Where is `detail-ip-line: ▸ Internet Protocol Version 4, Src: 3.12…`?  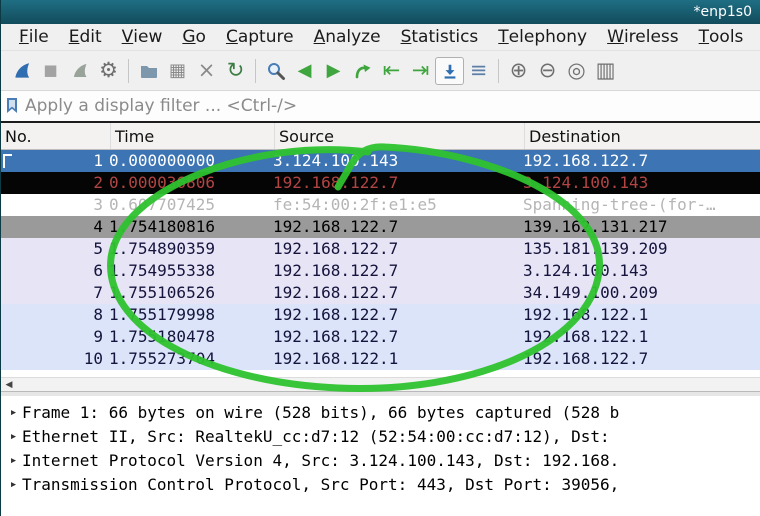
detail-ip-line: ▸ Internet Protocol Version 4, Src: 3.12… is located at coordinates (382, 461).